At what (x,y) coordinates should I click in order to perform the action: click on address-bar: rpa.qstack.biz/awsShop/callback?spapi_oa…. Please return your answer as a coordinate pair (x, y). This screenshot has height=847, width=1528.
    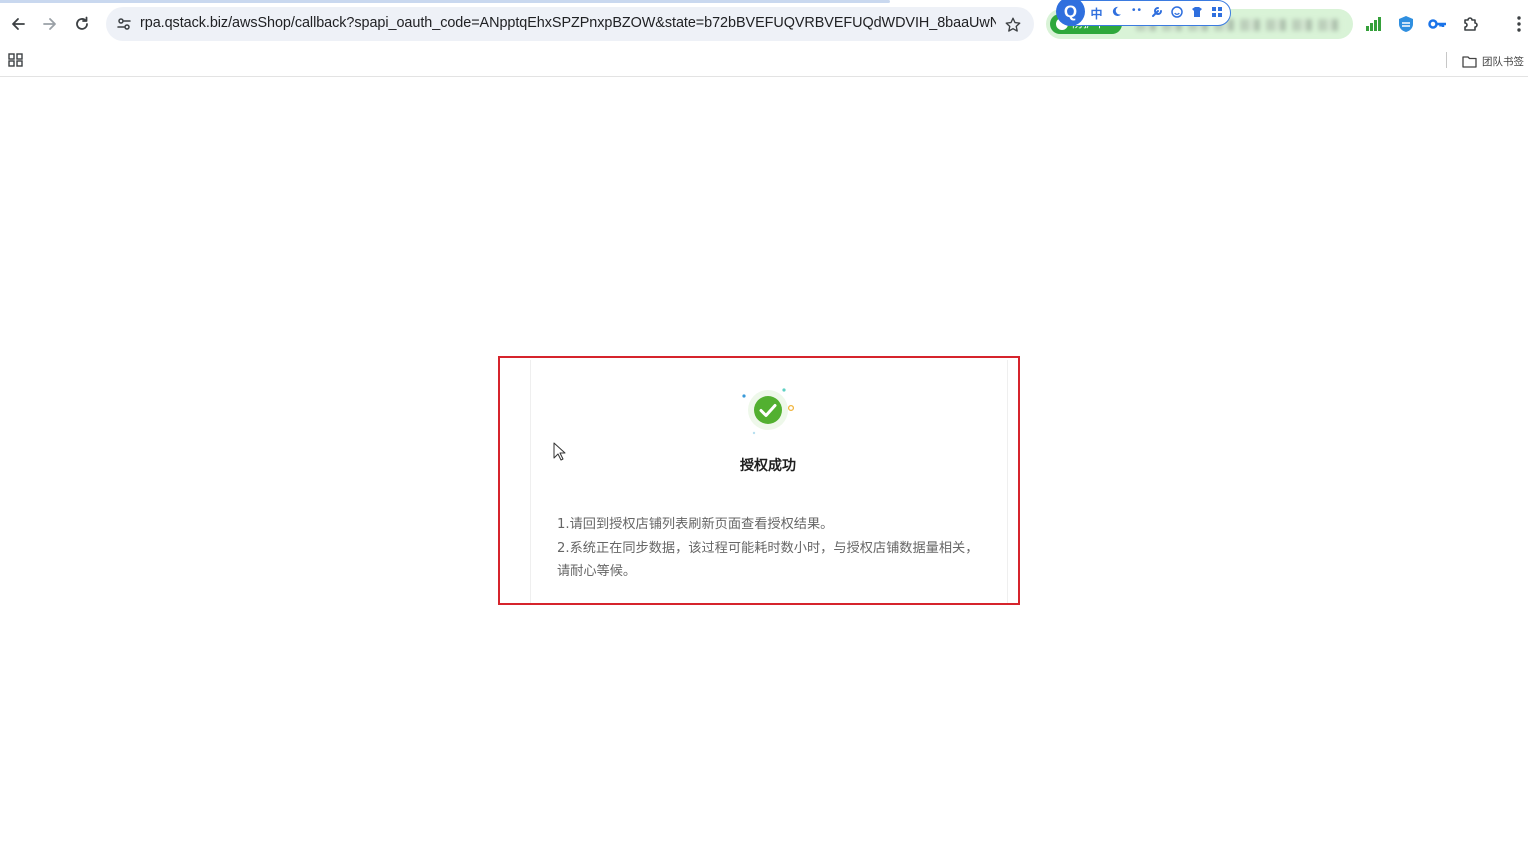
    Looking at the image, I should click on (570, 24).